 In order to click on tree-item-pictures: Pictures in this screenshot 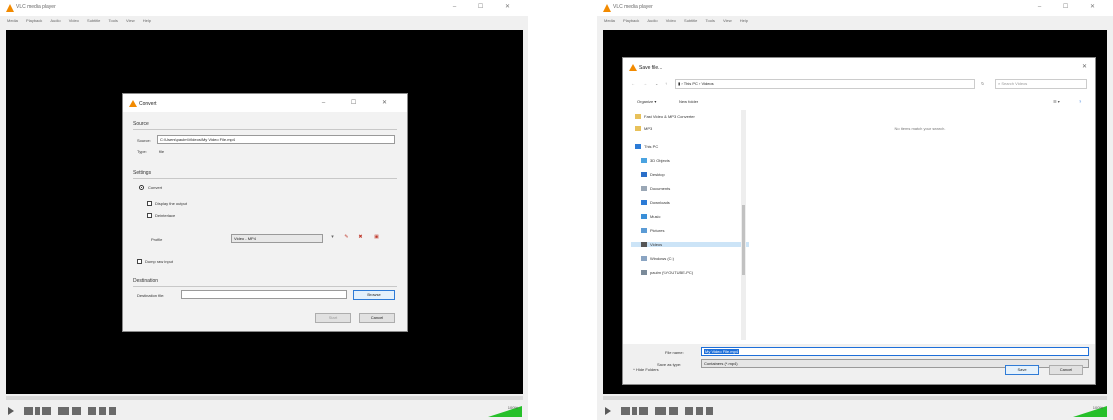, I will do `click(652, 231)`.